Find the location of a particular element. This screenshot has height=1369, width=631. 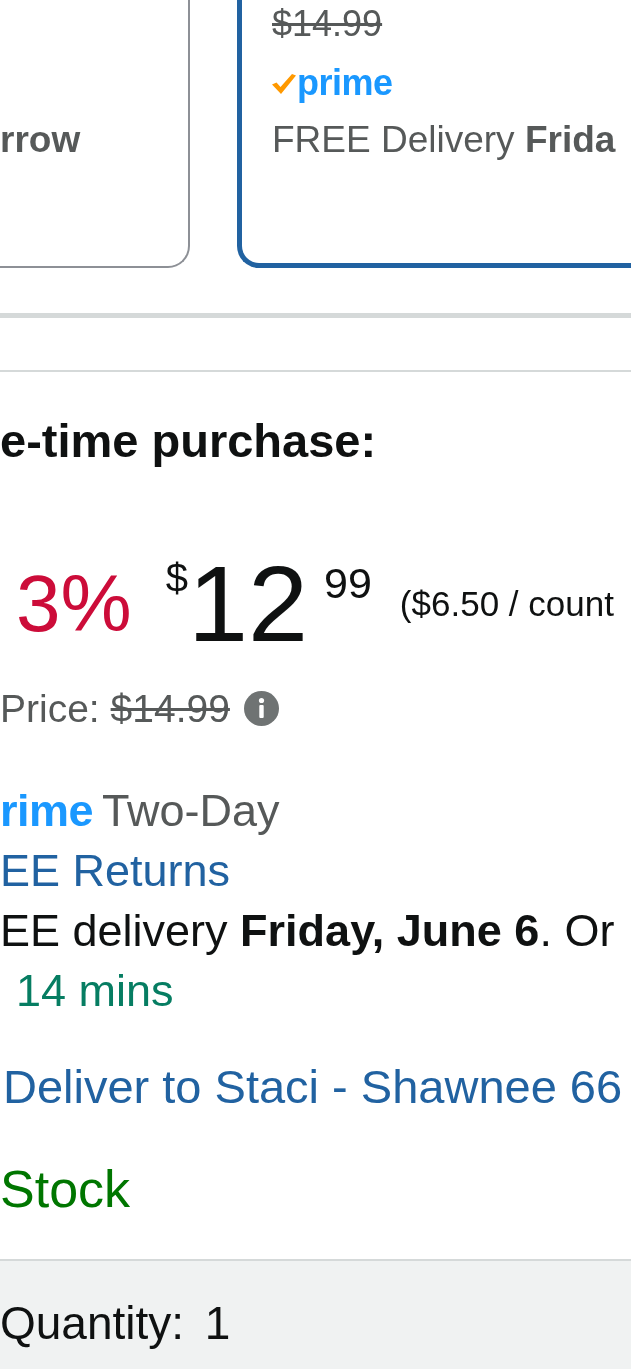

info-icon is located at coordinates (261, 709).